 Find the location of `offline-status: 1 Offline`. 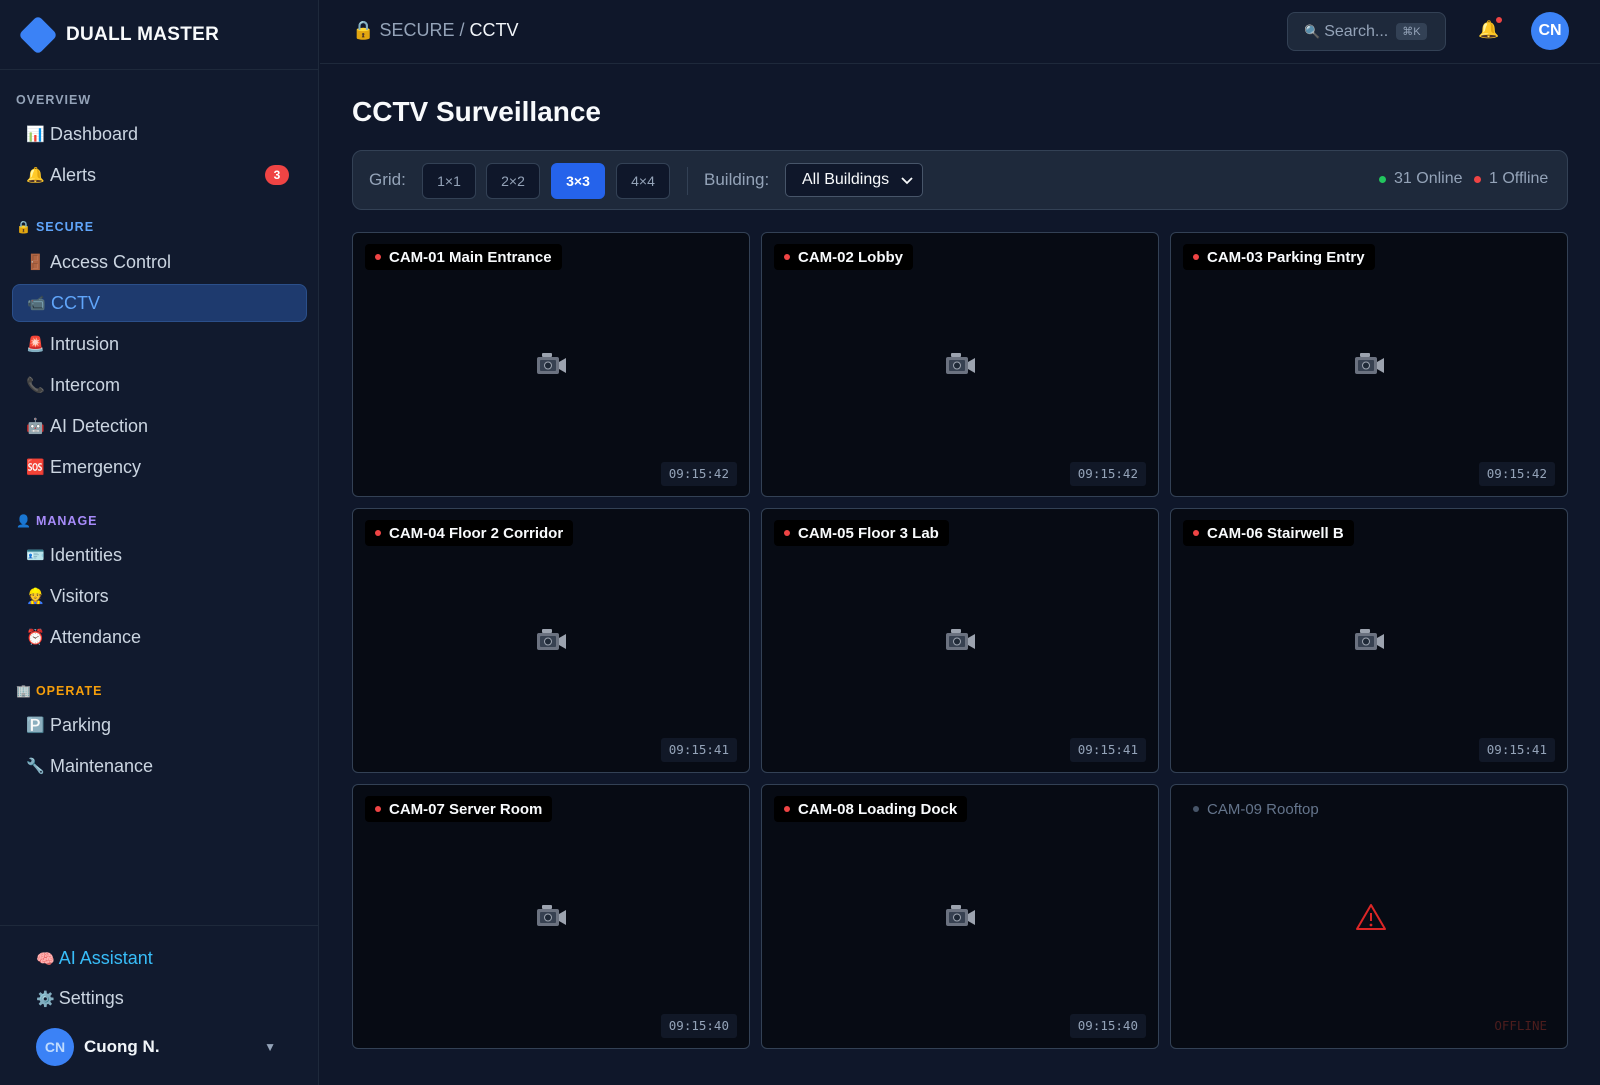

offline-status: 1 Offline is located at coordinates (1511, 179).